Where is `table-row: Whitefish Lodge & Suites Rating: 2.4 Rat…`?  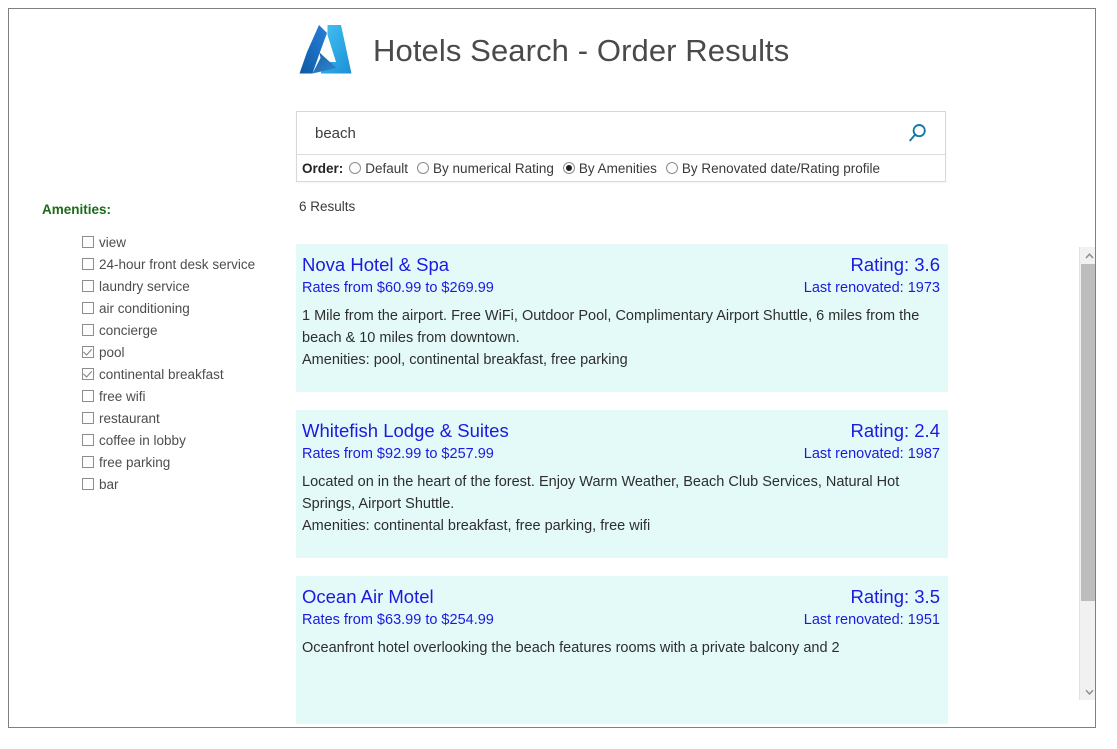 table-row: Whitefish Lodge & Suites Rating: 2.4 Rat… is located at coordinates (622, 484).